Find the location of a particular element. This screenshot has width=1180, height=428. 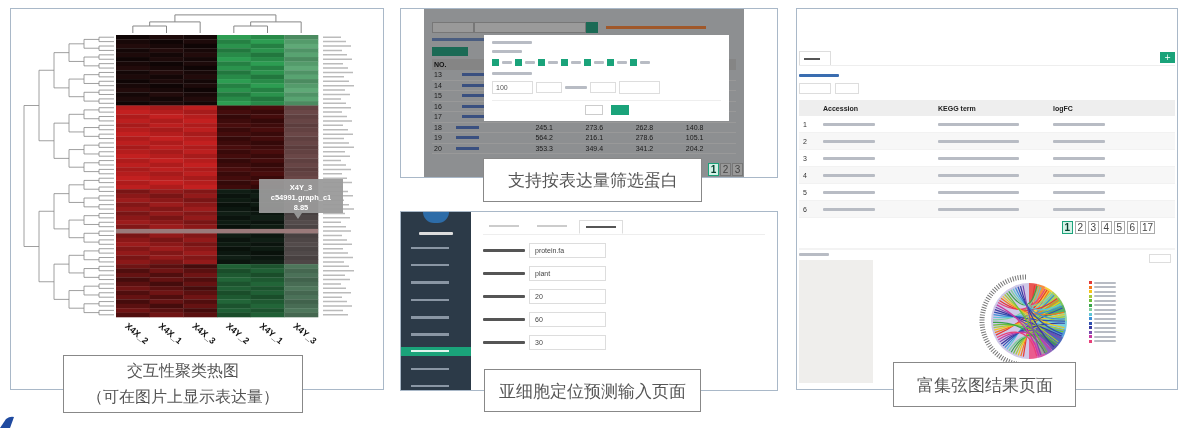

input-field is located at coordinates (639, 87).